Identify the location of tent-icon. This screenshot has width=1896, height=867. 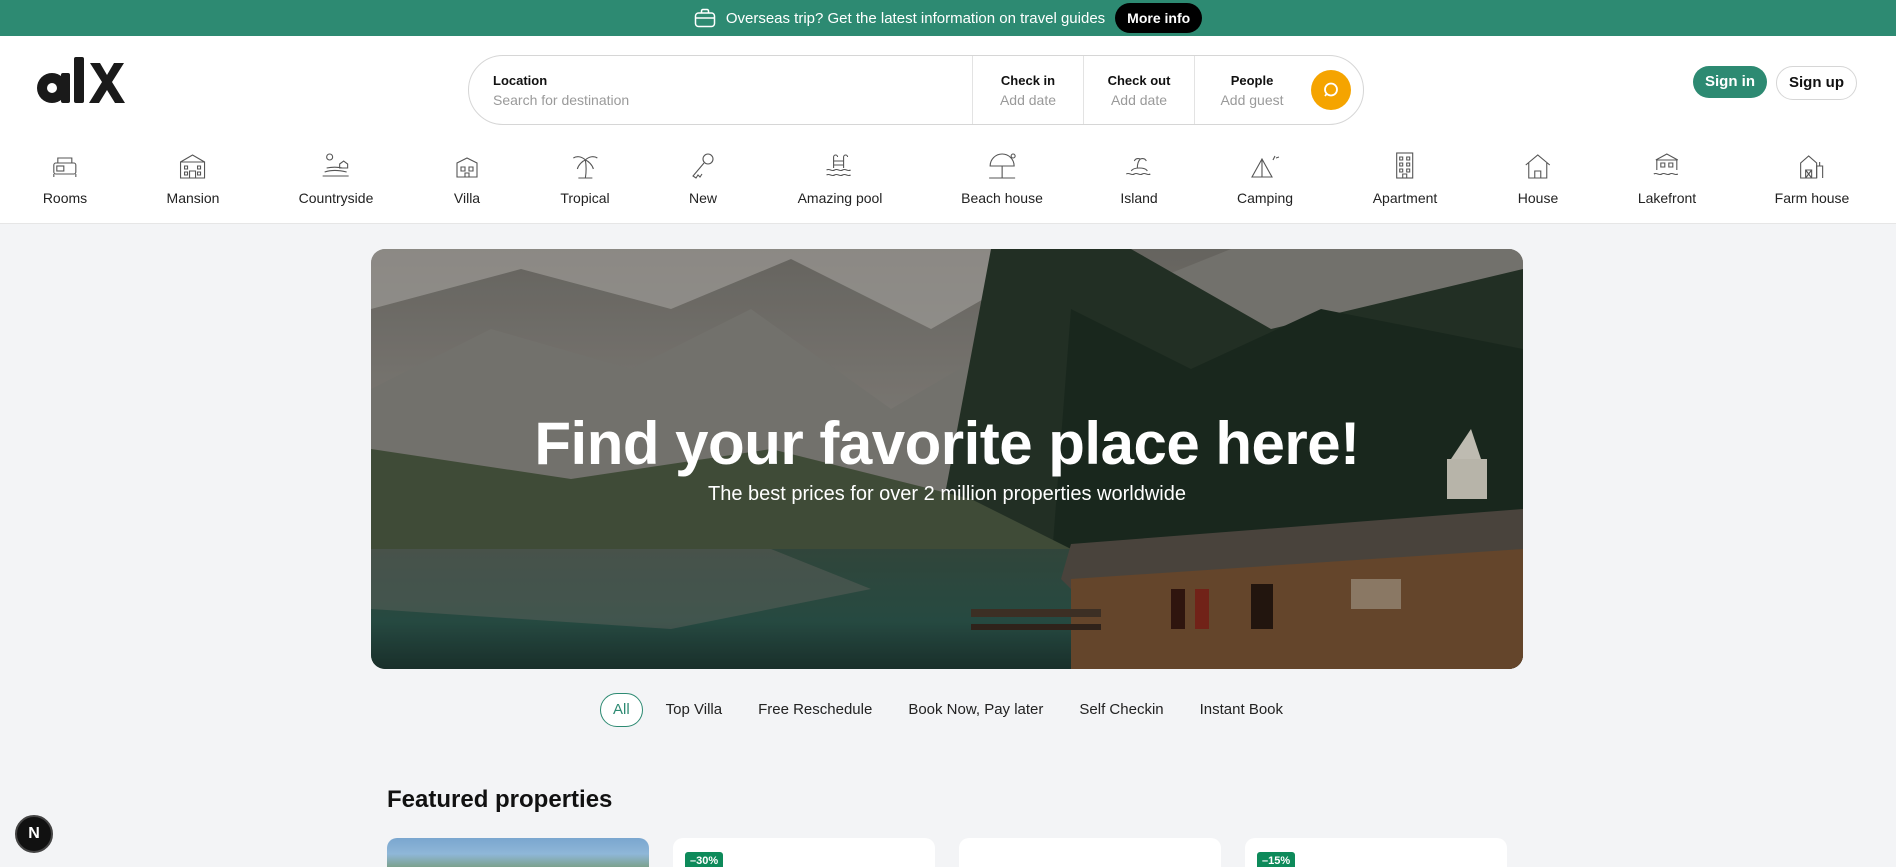
(1265, 166).